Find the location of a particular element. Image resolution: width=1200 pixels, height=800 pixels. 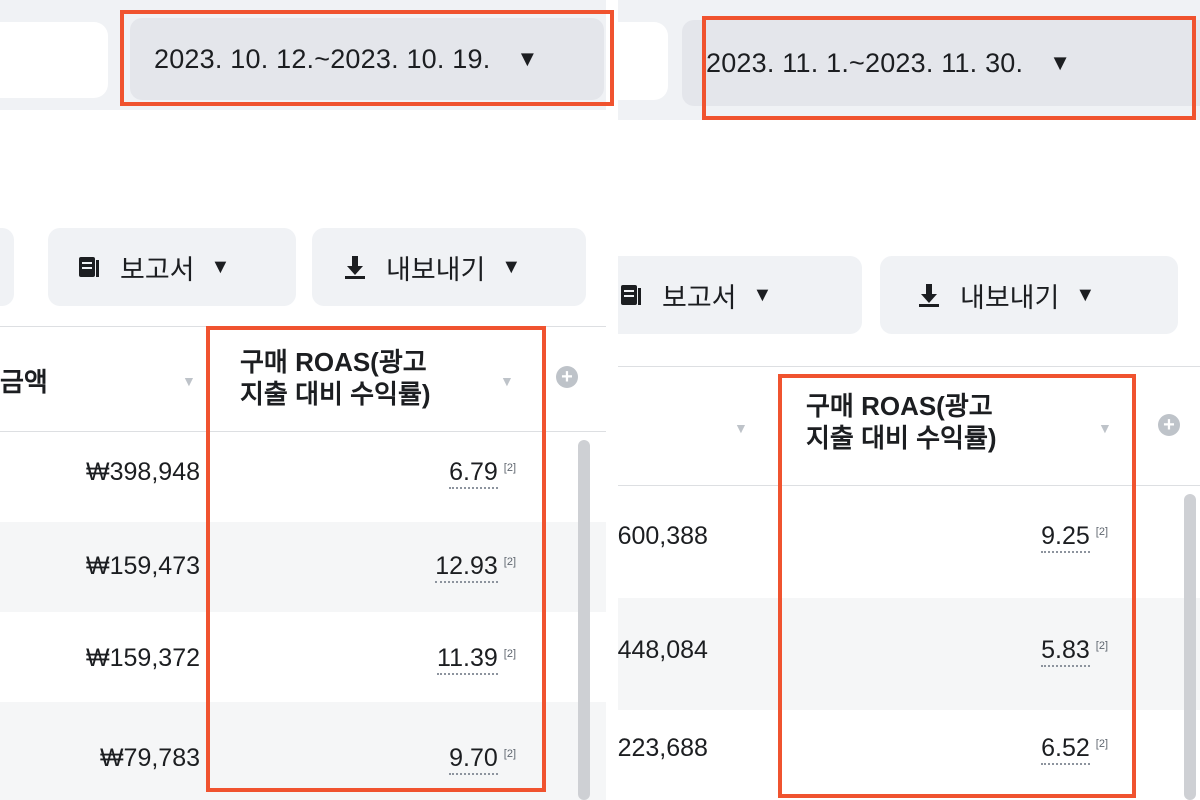

roas-cell: 12.93 [2] is located at coordinates (475, 567).